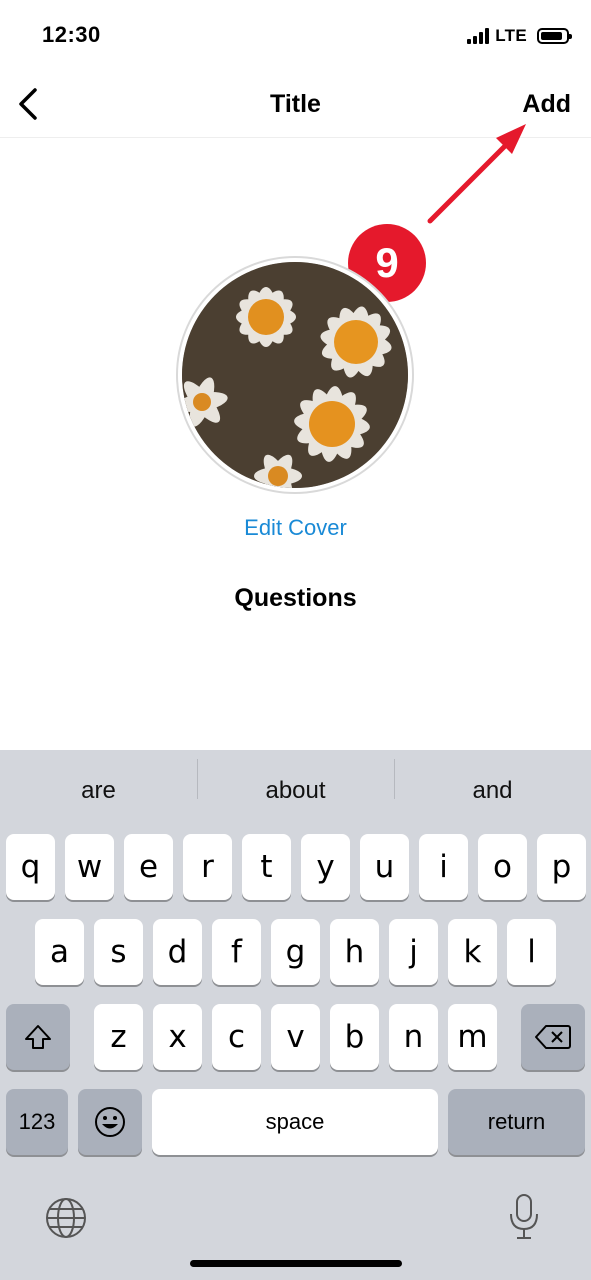 The image size is (591, 1280). What do you see at coordinates (266, 867) in the screenshot?
I see `key-t: t` at bounding box center [266, 867].